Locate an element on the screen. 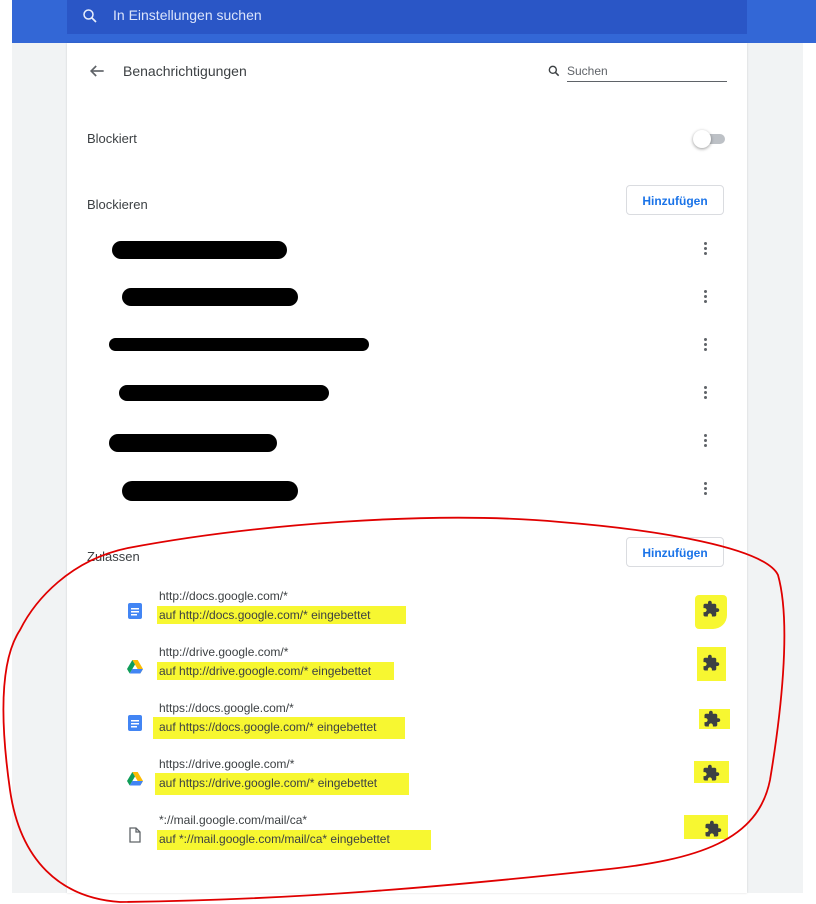 This screenshot has height=904, width=816. allow-add-button: Hinzufügen is located at coordinates (675, 552).